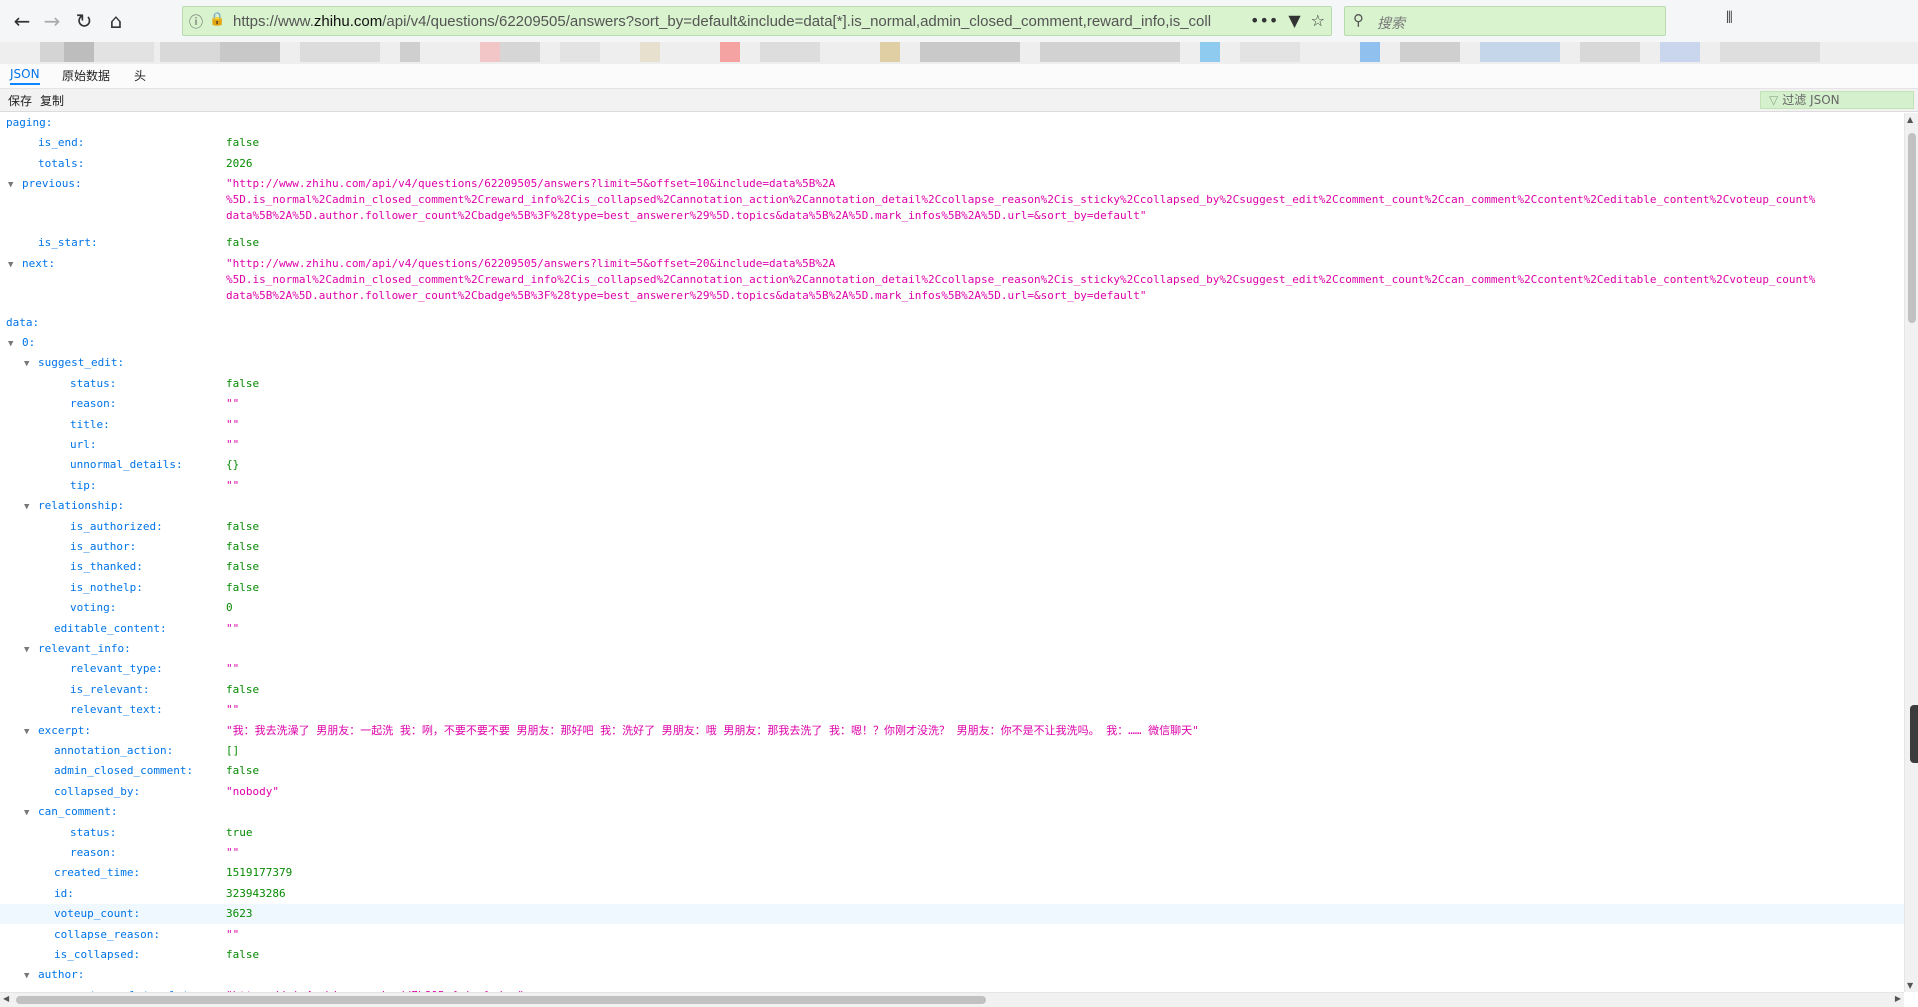 The width and height of the screenshot is (1918, 1007). Describe the element at coordinates (19, 323) in the screenshot. I see `json-key: ▼data:` at that location.